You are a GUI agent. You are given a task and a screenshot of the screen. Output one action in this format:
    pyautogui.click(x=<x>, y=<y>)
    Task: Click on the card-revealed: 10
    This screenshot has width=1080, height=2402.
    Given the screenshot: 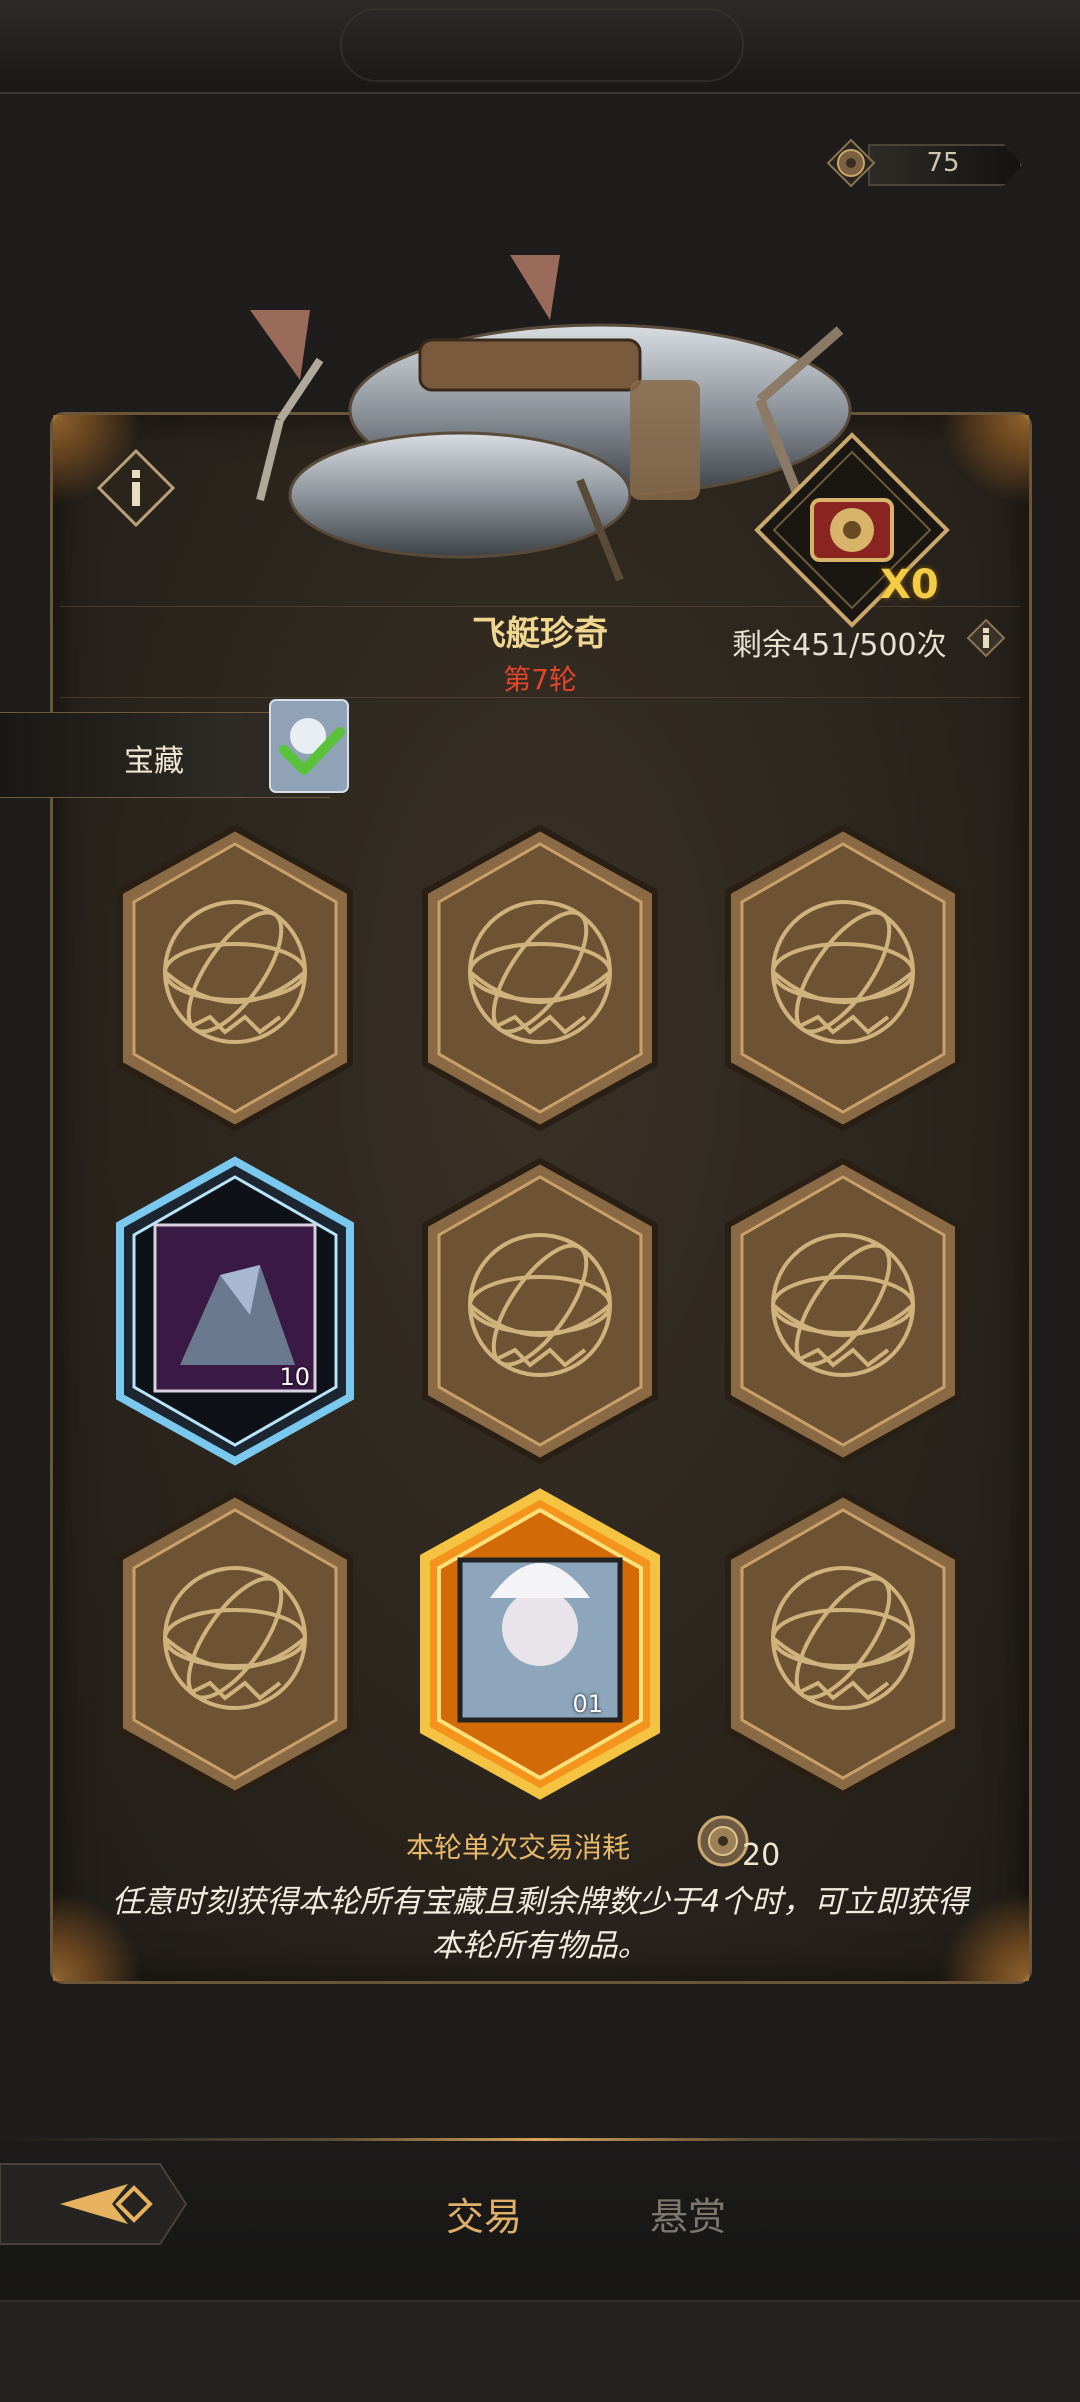 What is the action you would take?
    pyautogui.click(x=235, y=1311)
    